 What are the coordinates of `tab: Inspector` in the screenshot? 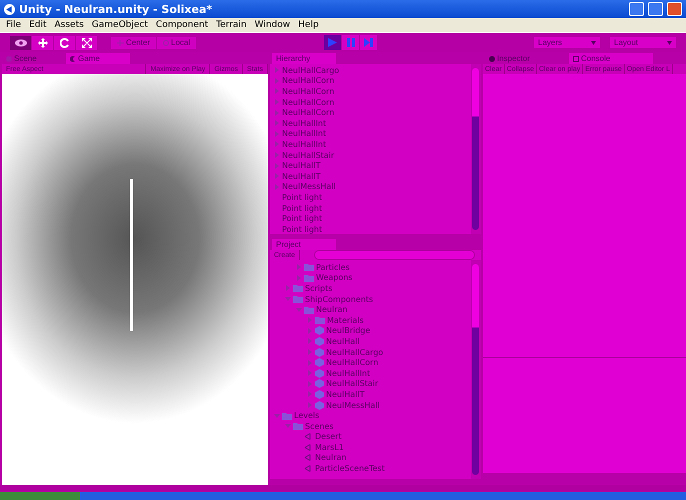 It's located at (526, 58).